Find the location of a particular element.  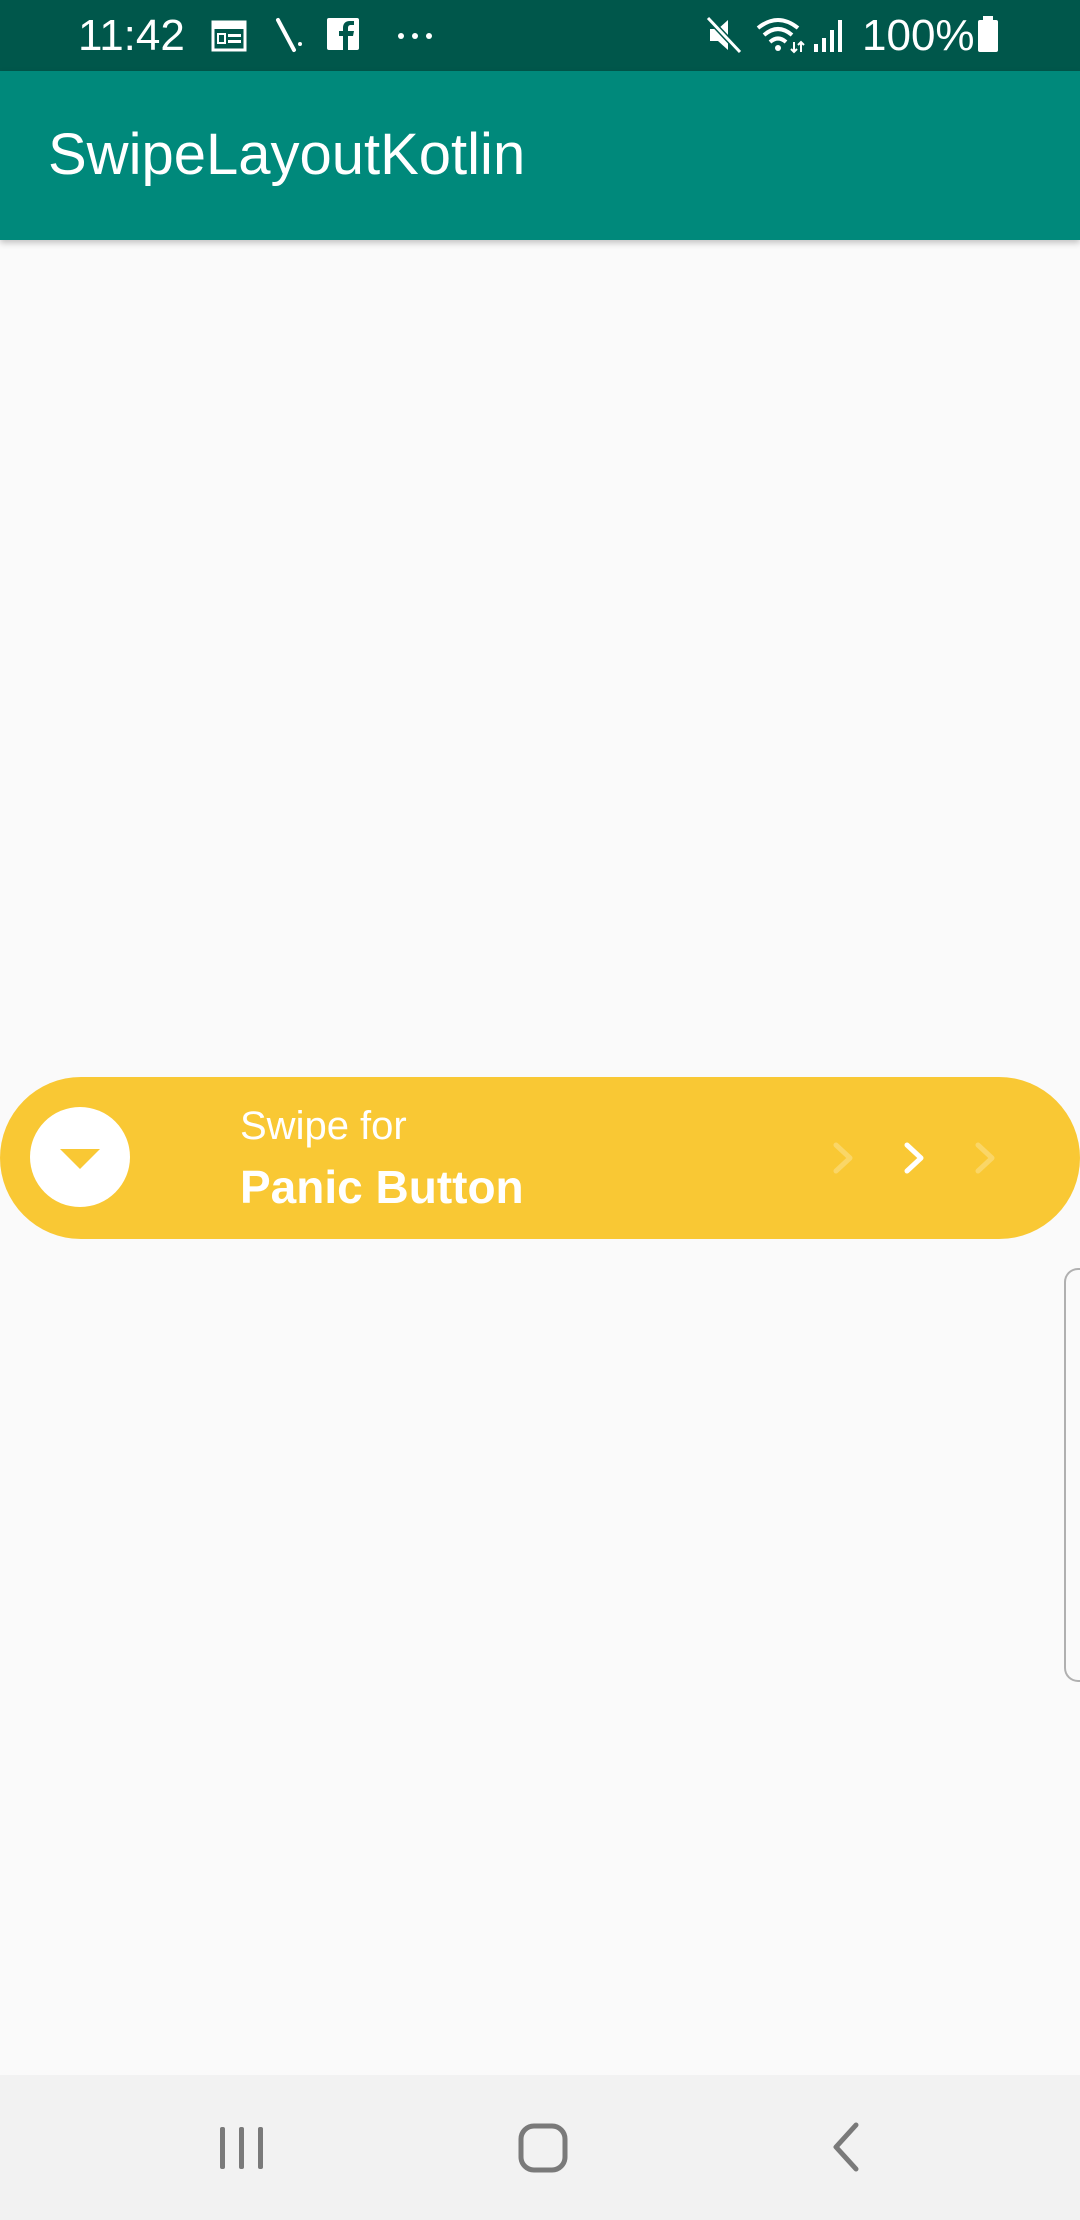

swipe-knob is located at coordinates (80, 1157).